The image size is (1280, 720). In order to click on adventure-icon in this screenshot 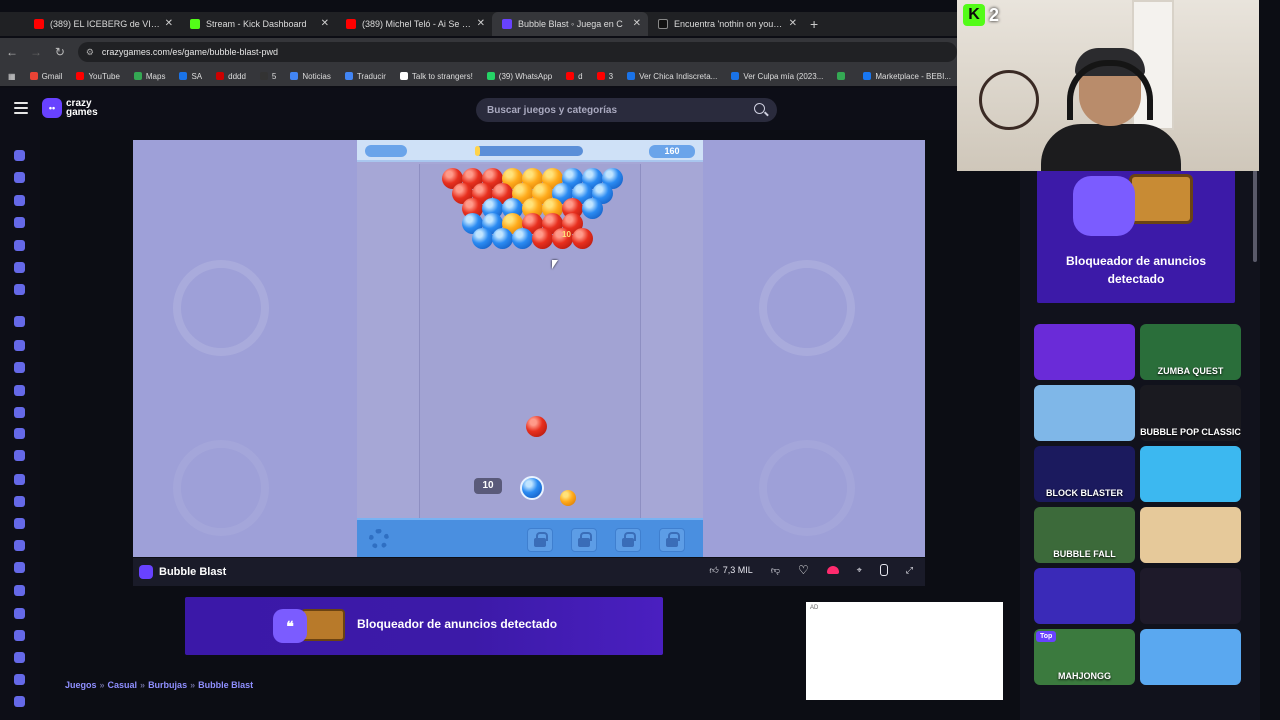, I will do `click(19, 345)`.